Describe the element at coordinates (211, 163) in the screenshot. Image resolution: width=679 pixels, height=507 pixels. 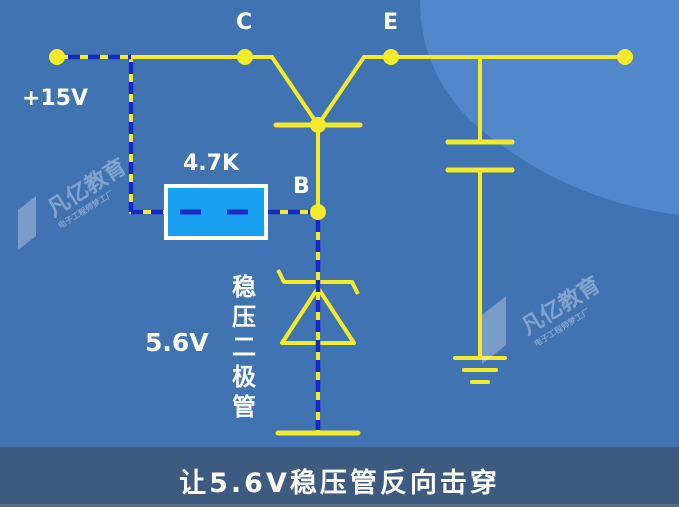
I see `resistor-value-label: 4.7K` at that location.